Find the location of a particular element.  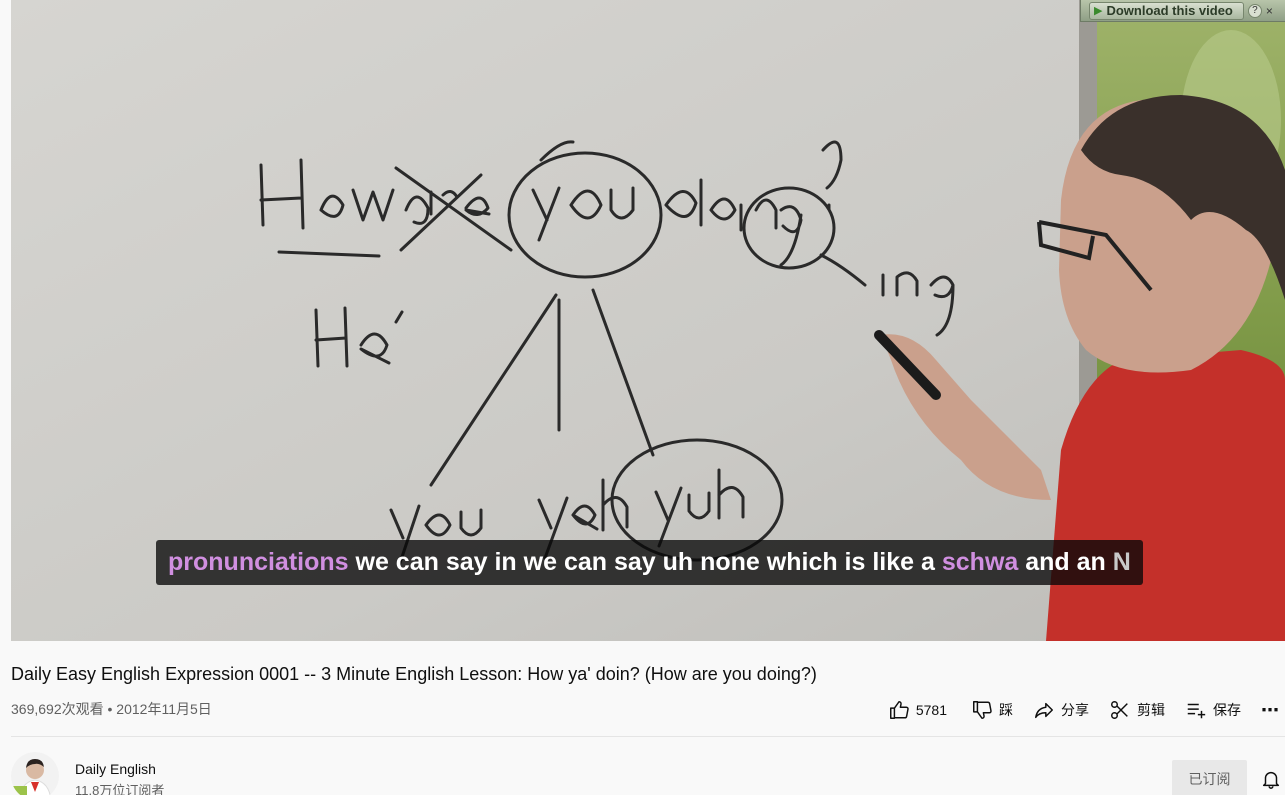

clip-label: 剪辑 is located at coordinates (1151, 710).